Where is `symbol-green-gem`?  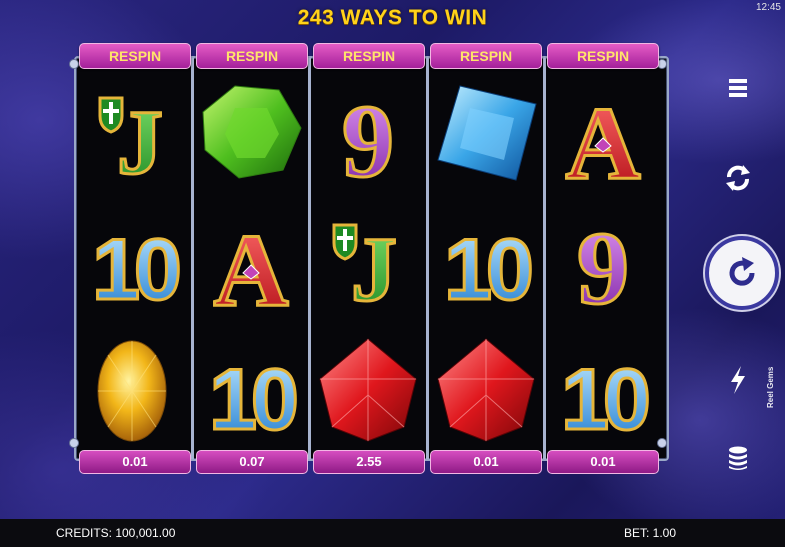 symbol-green-gem is located at coordinates (251, 134).